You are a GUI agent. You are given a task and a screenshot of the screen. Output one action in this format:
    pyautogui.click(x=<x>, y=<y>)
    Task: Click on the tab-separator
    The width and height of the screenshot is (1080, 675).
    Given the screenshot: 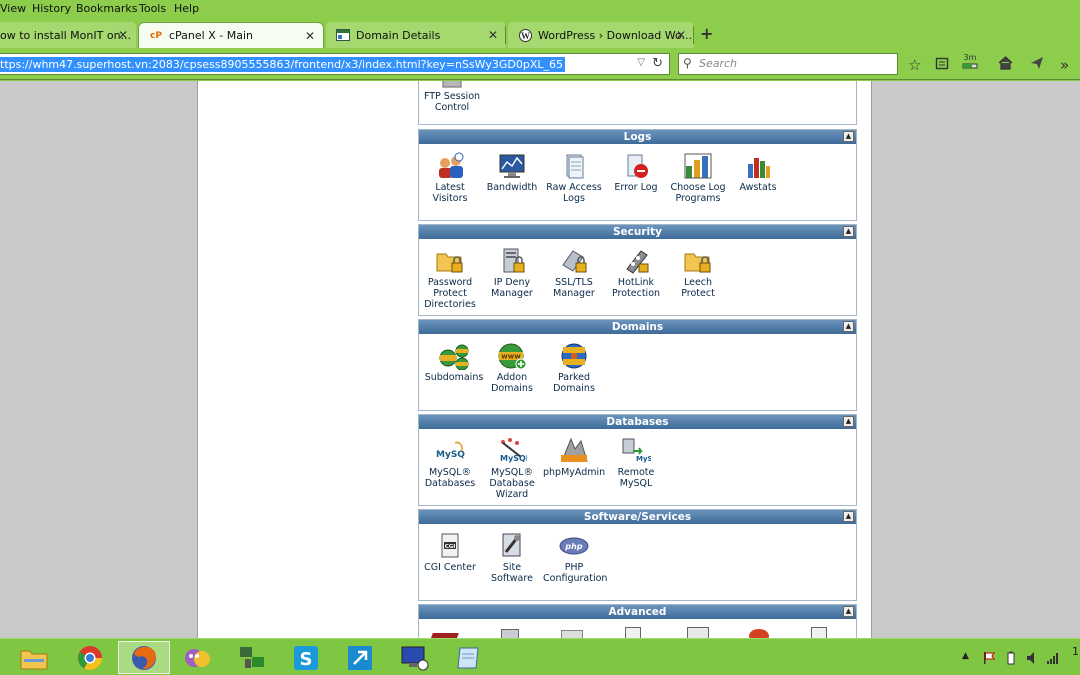 What is the action you would take?
    pyautogui.click(x=505, y=35)
    